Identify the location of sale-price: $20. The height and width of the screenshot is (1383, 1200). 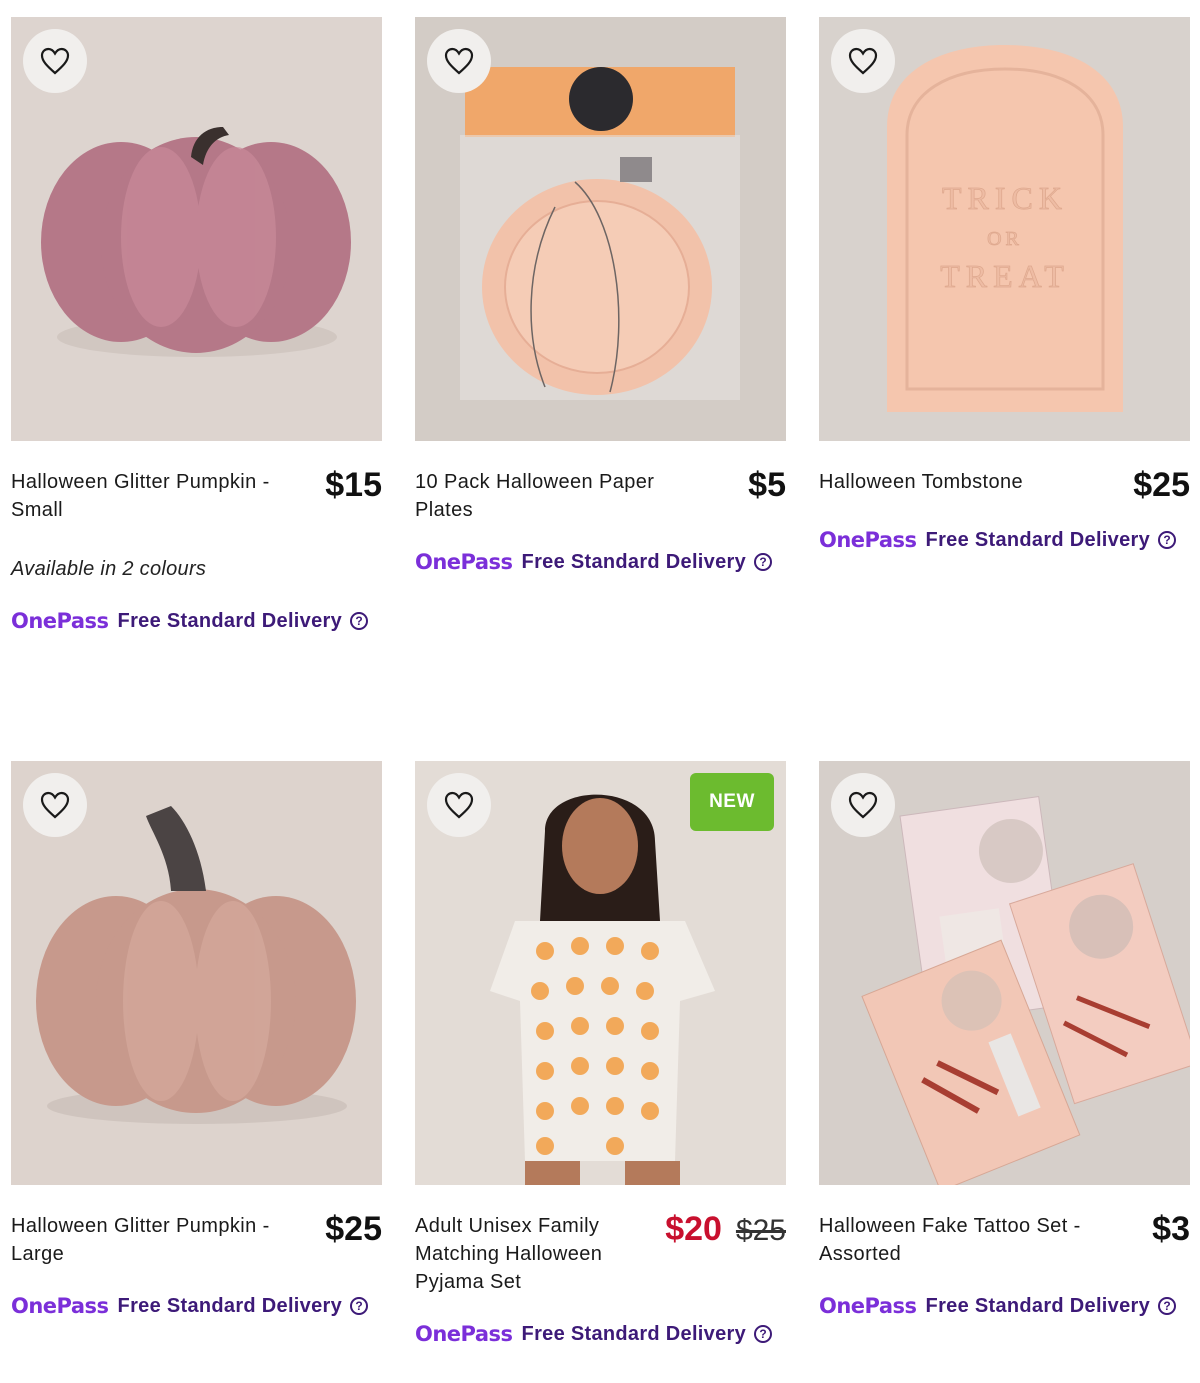
(693, 1229).